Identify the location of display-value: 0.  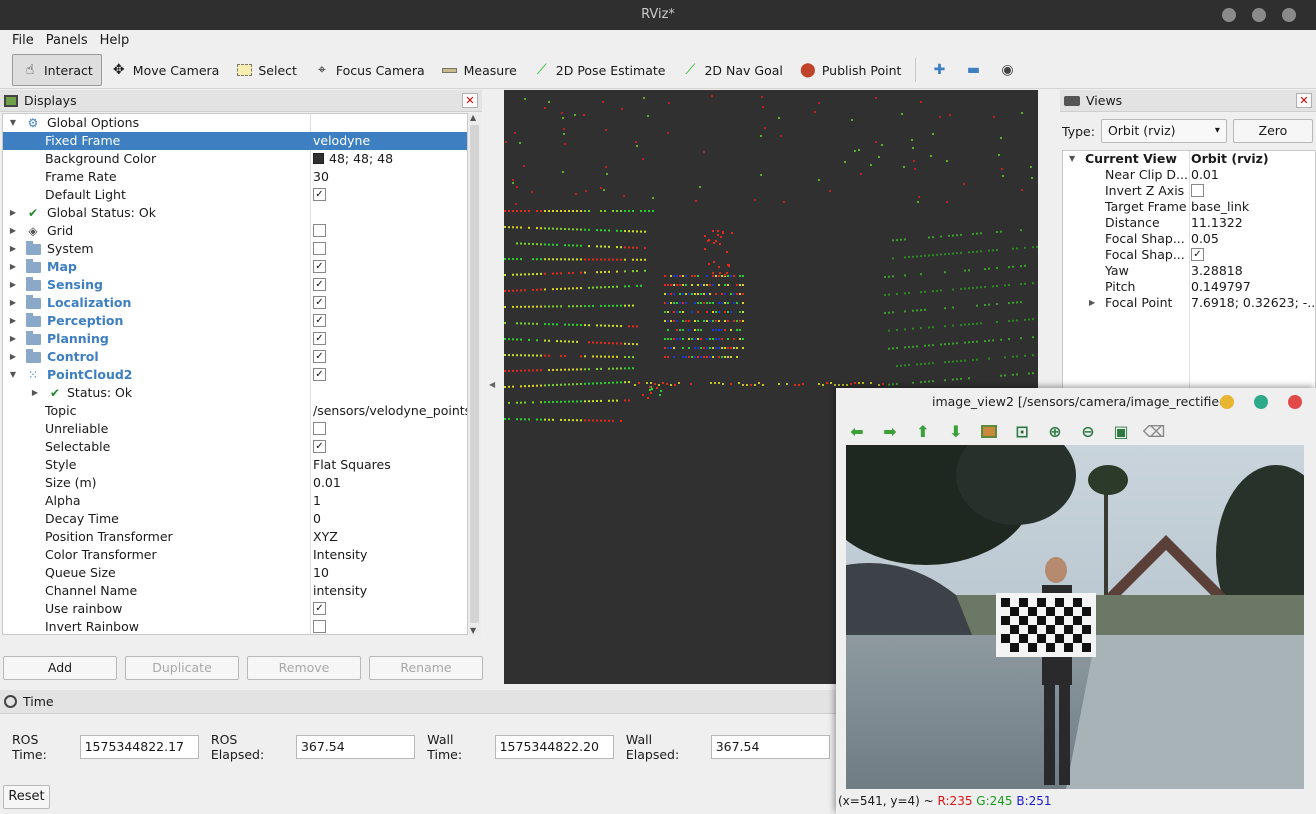
(317, 519).